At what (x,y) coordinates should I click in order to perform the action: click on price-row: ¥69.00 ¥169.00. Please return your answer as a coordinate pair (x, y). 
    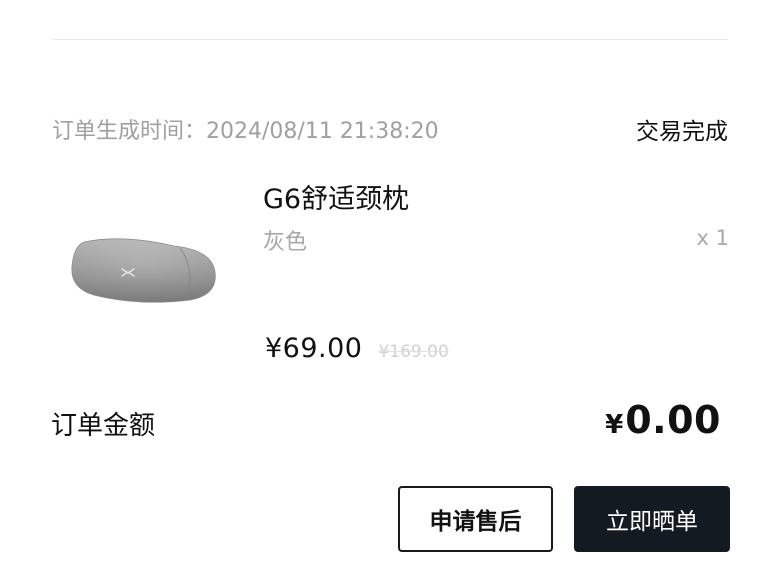
    Looking at the image, I should click on (357, 348).